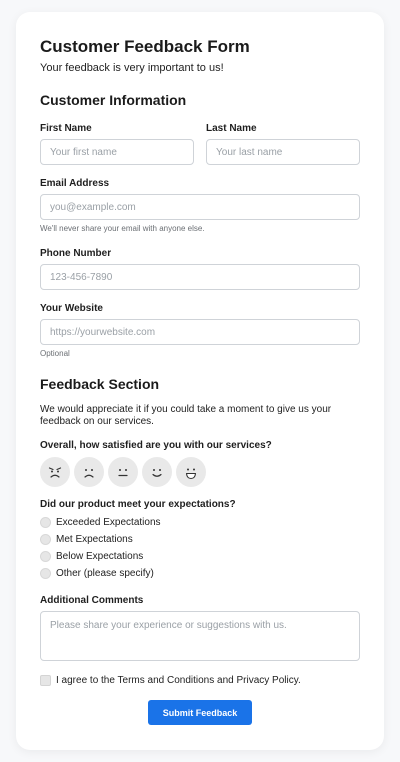 This screenshot has height=762, width=400. Describe the element at coordinates (138, 504) in the screenshot. I see `expectations-question: Did our product meet your expectations?` at that location.